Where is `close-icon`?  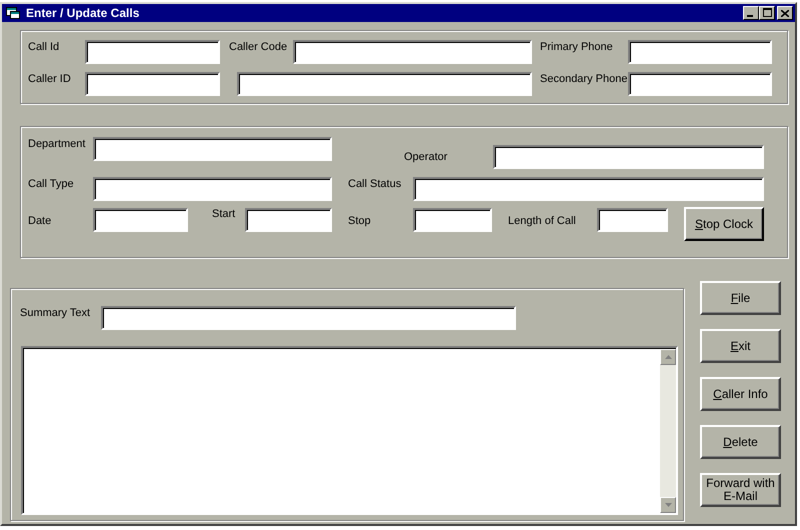
close-icon is located at coordinates (785, 13).